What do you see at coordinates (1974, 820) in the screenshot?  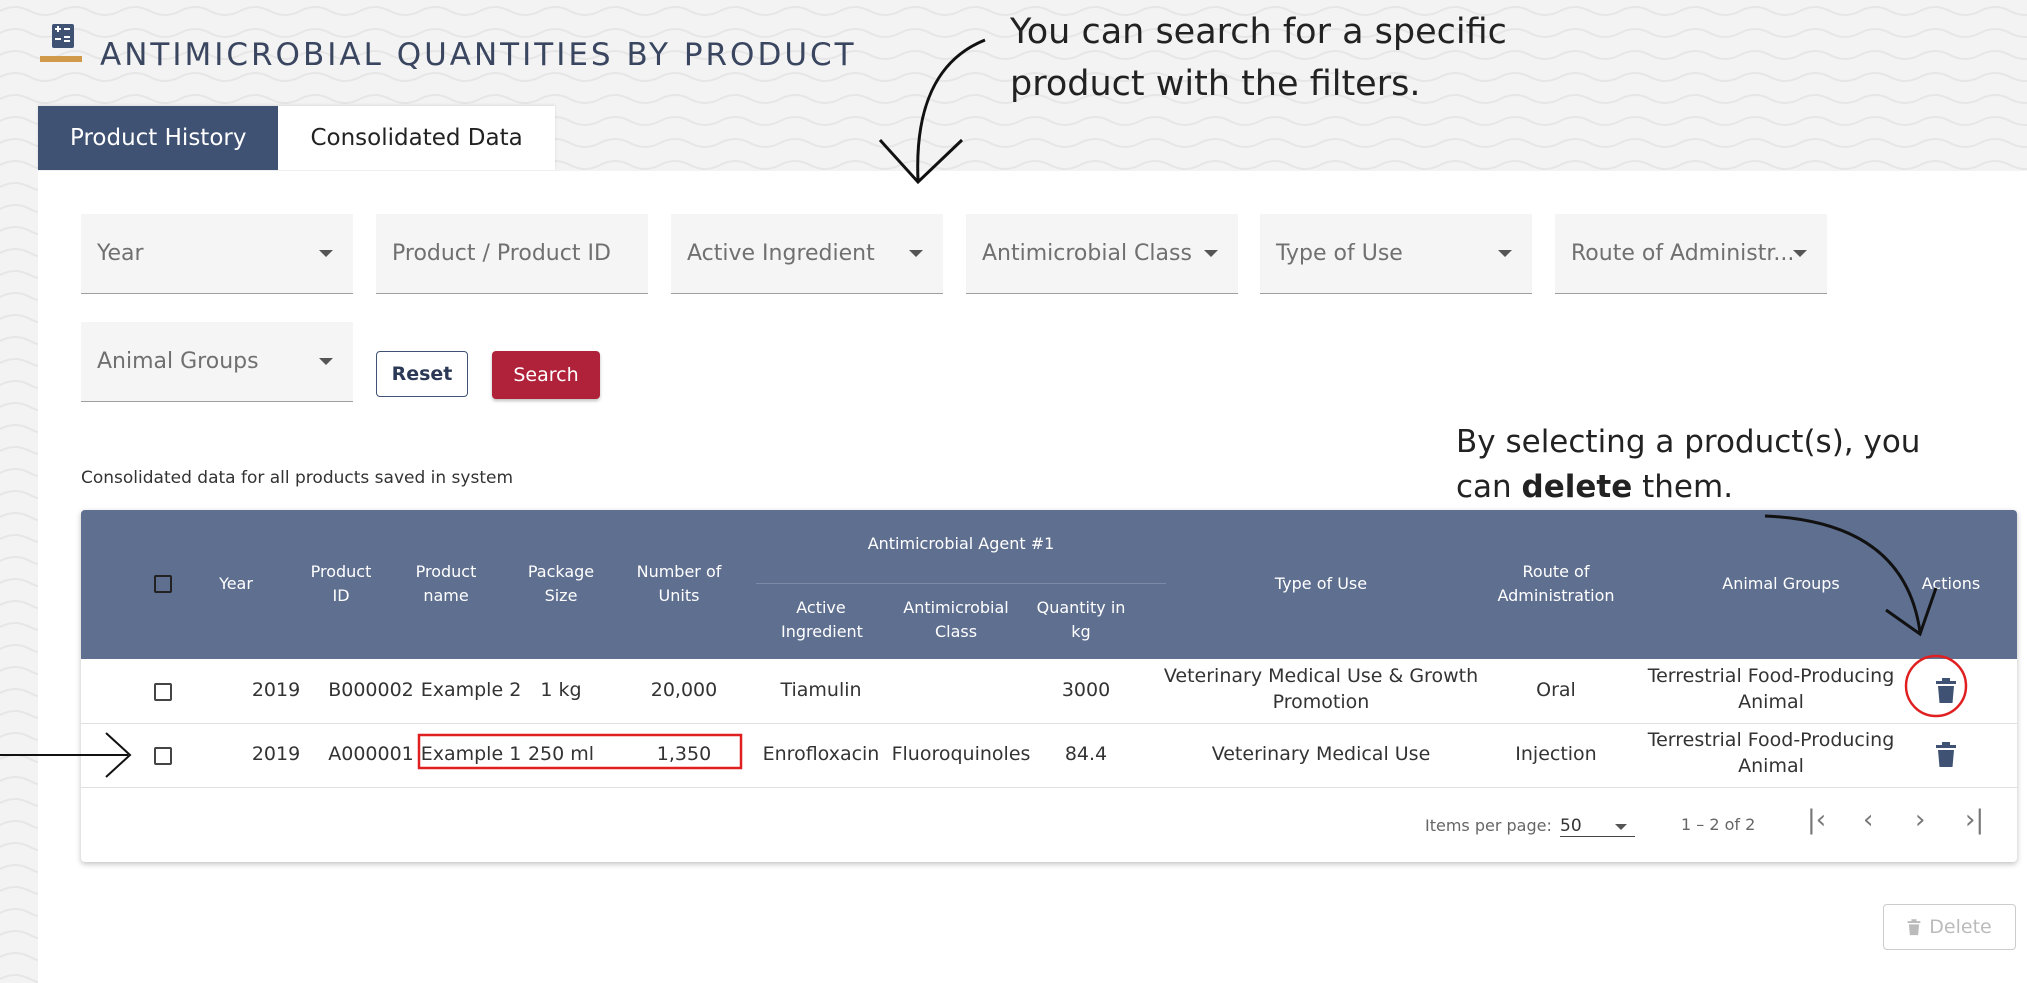 I see `last-page-icon: ›|` at bounding box center [1974, 820].